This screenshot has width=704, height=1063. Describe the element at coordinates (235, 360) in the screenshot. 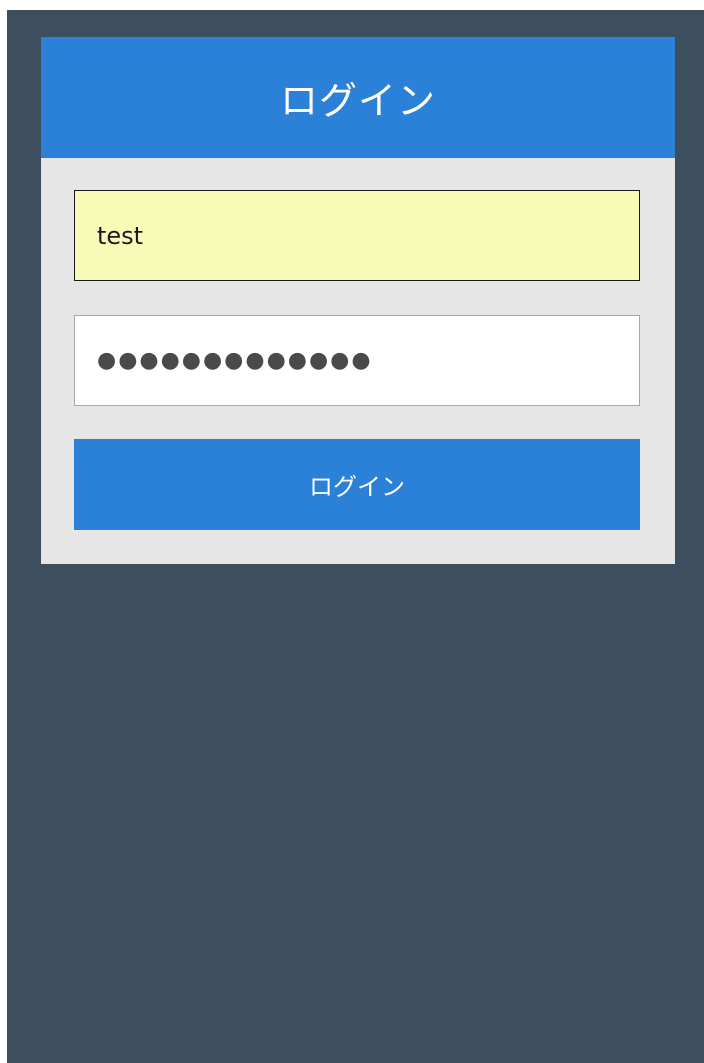

I see `password-masked-value: ●●●●●●●●●●●●●` at that location.